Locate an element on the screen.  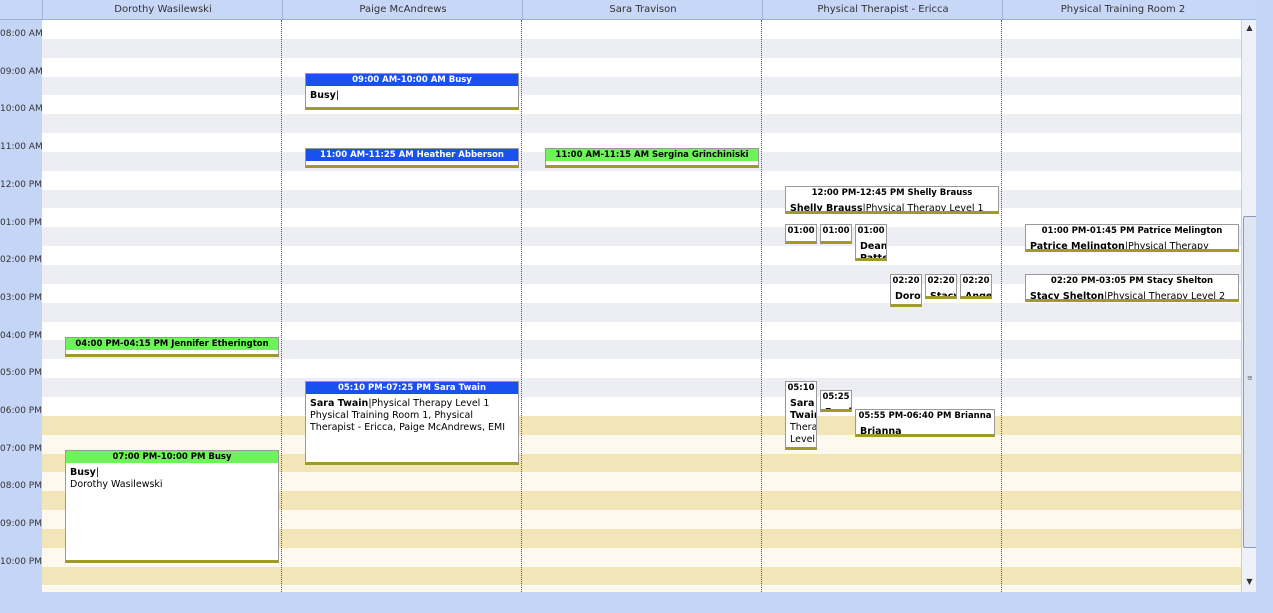
appointment: 01:00 Patric is located at coordinates (836, 233).